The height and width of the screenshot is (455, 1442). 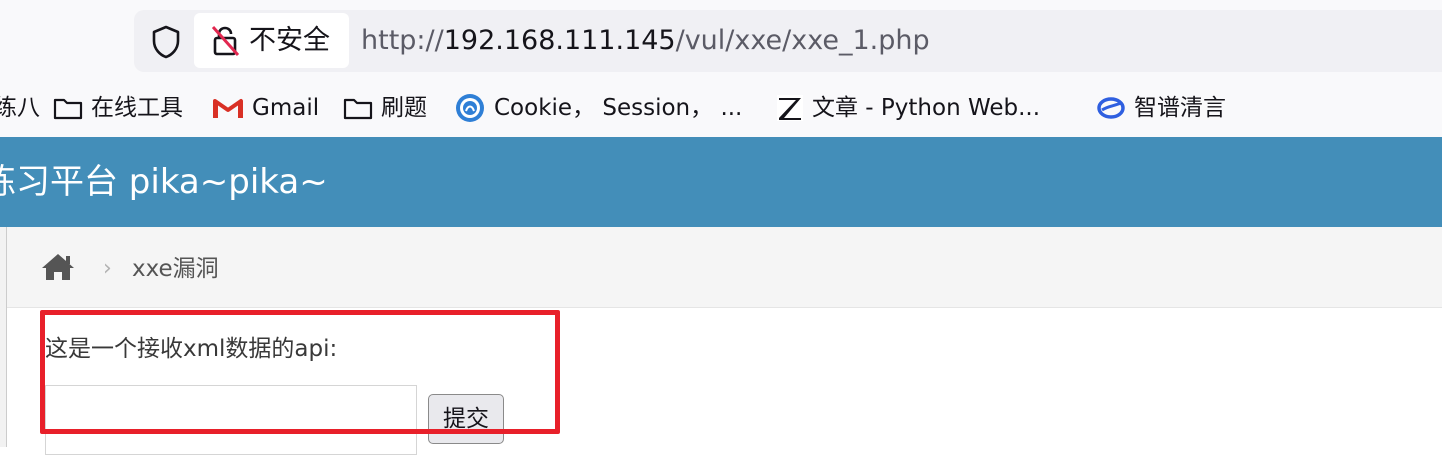 I want to click on zhipu-logo-icon, so click(x=1111, y=108).